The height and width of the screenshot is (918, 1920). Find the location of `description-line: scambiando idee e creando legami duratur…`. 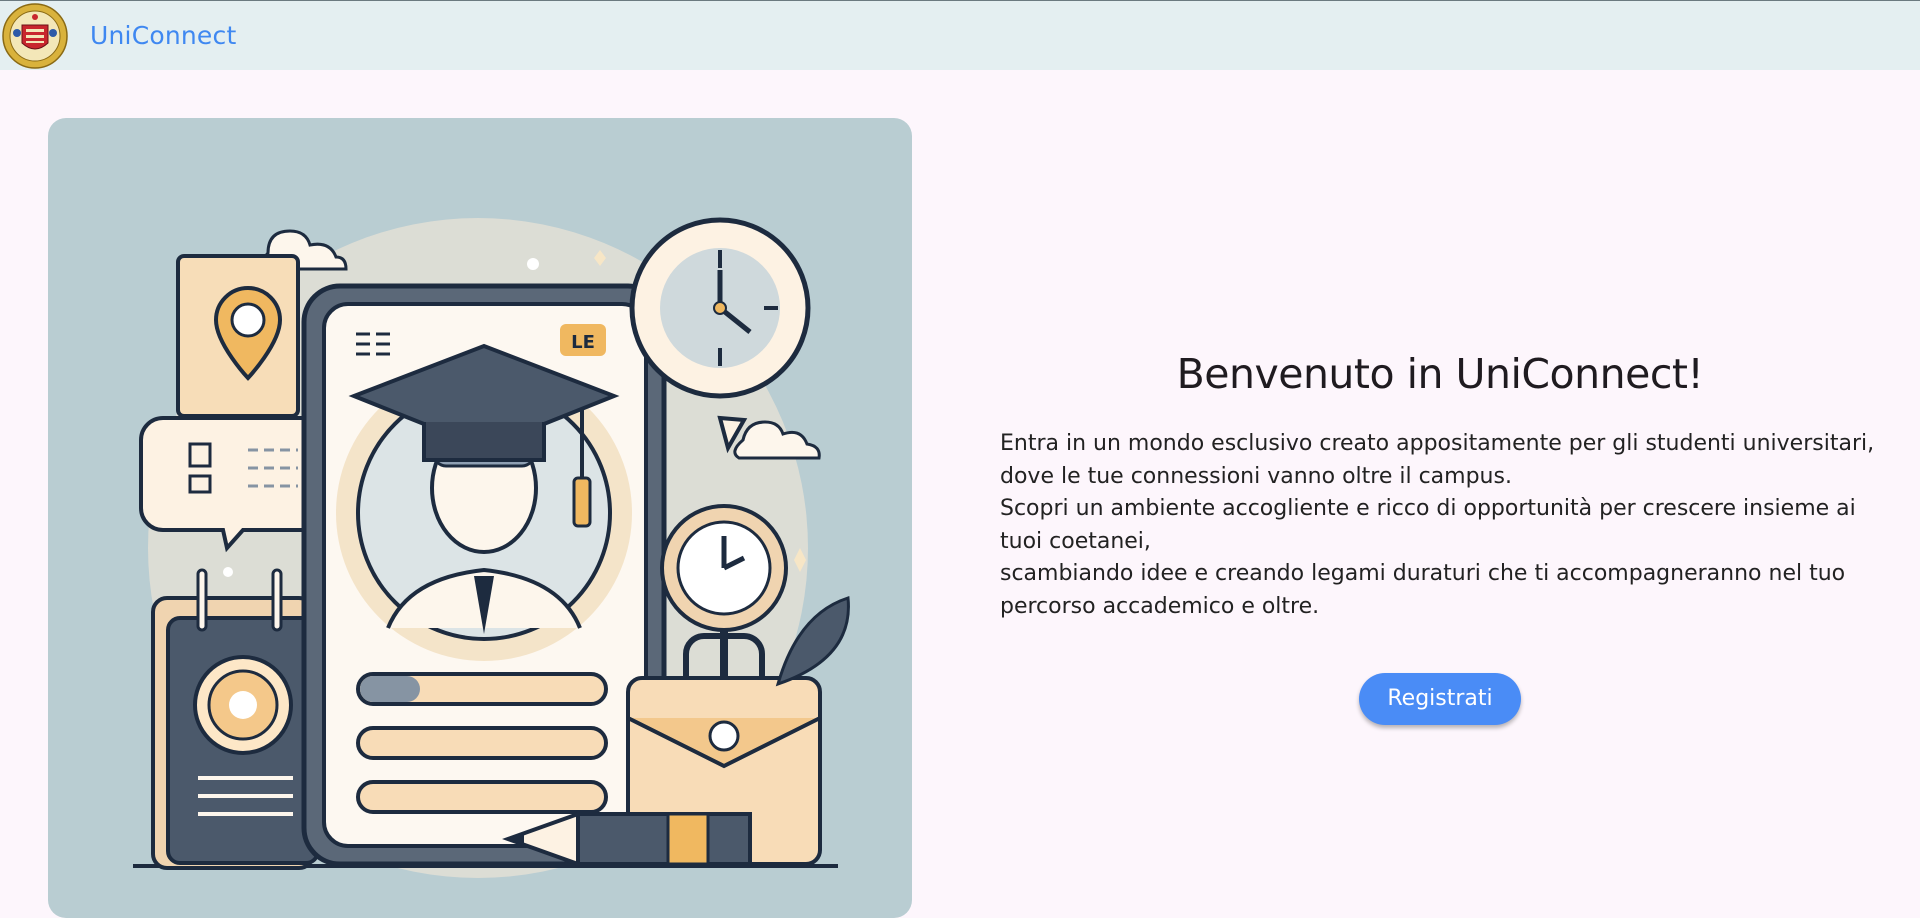

description-line: scambiando idee e creando legami duratur… is located at coordinates (1423, 590).